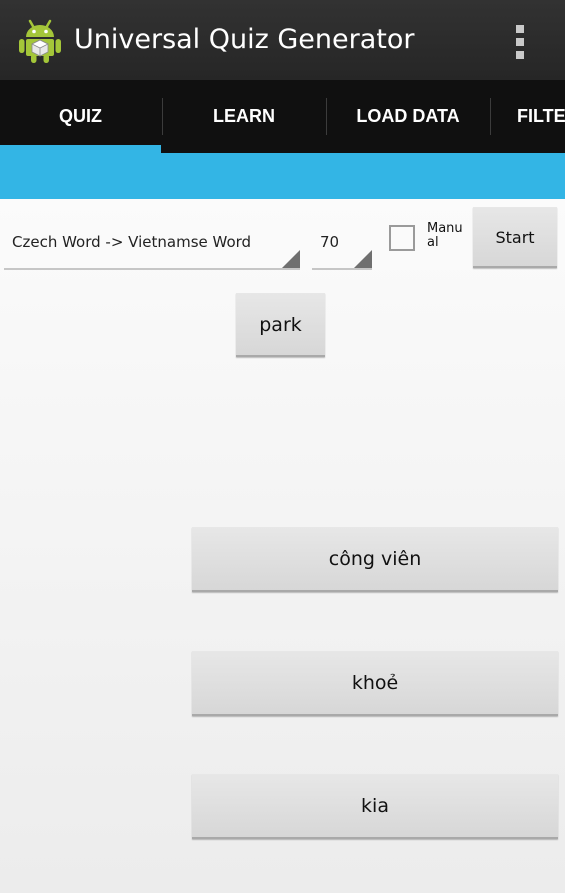 The image size is (565, 893). I want to click on tab-selected-indicator, so click(80, 149).